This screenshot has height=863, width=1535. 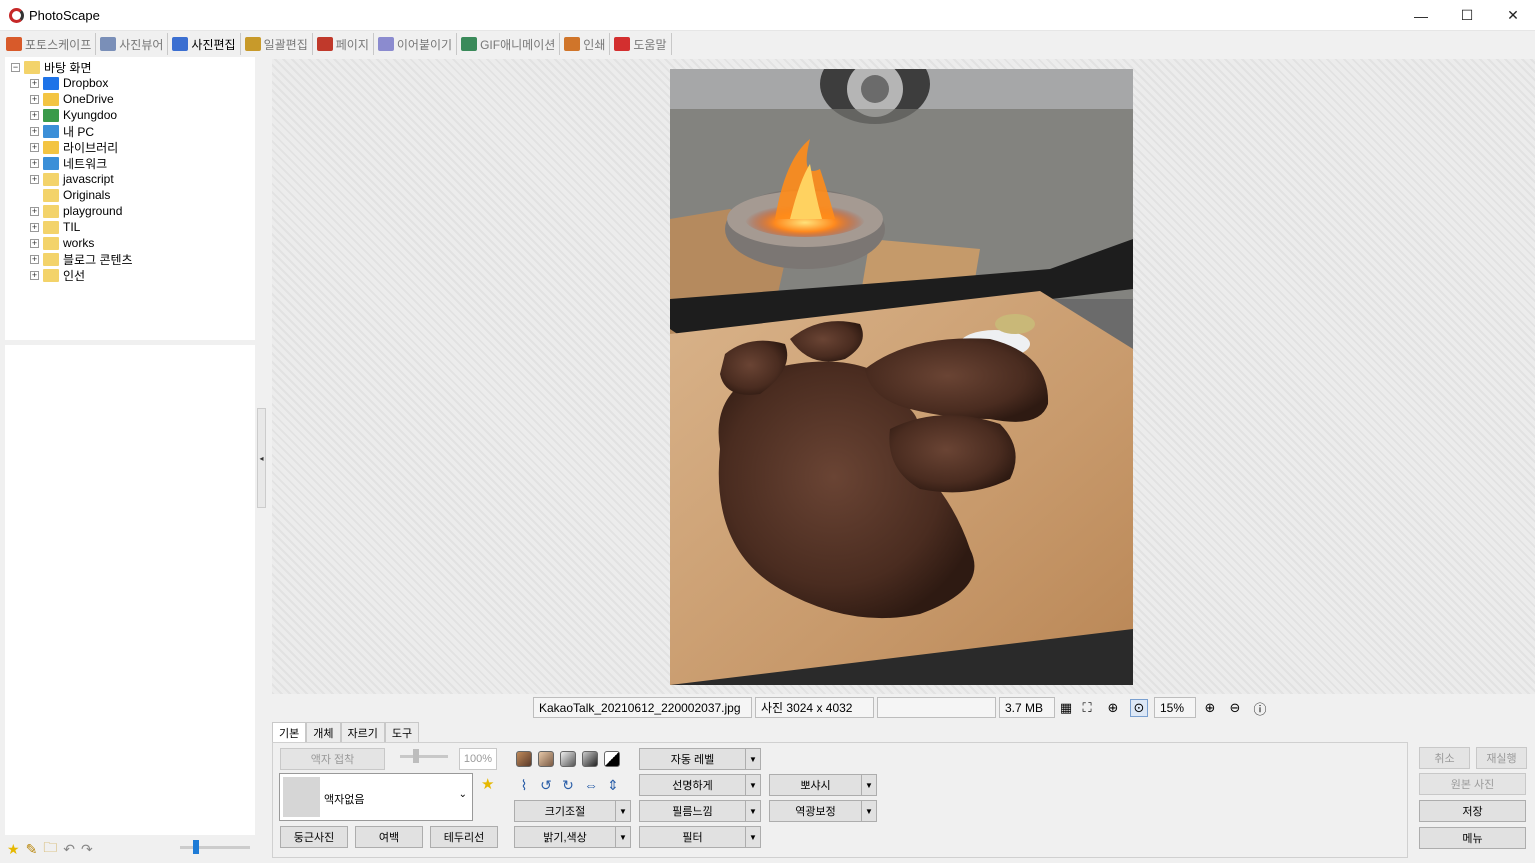 I want to click on auto-level-label: 자동 레벨, so click(x=692, y=759).